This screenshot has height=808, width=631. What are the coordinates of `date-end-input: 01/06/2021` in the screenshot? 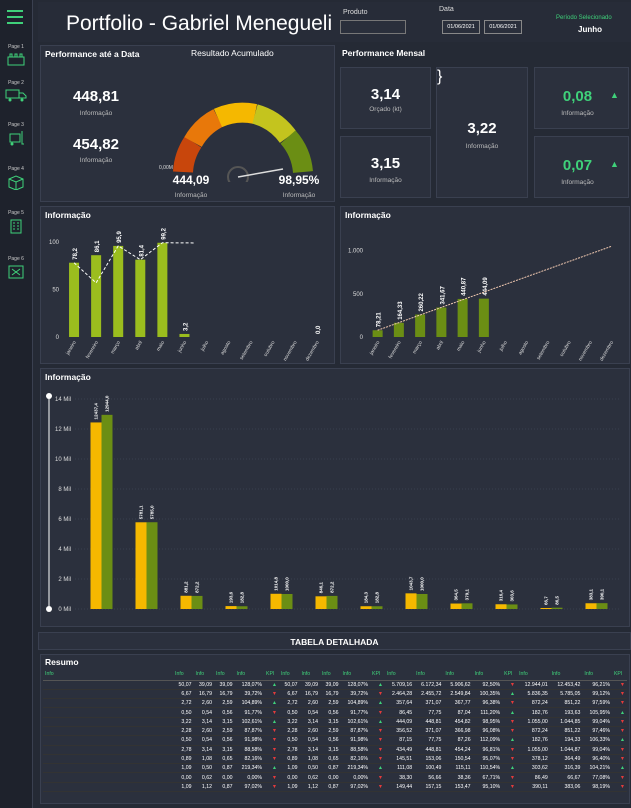 It's located at (503, 27).